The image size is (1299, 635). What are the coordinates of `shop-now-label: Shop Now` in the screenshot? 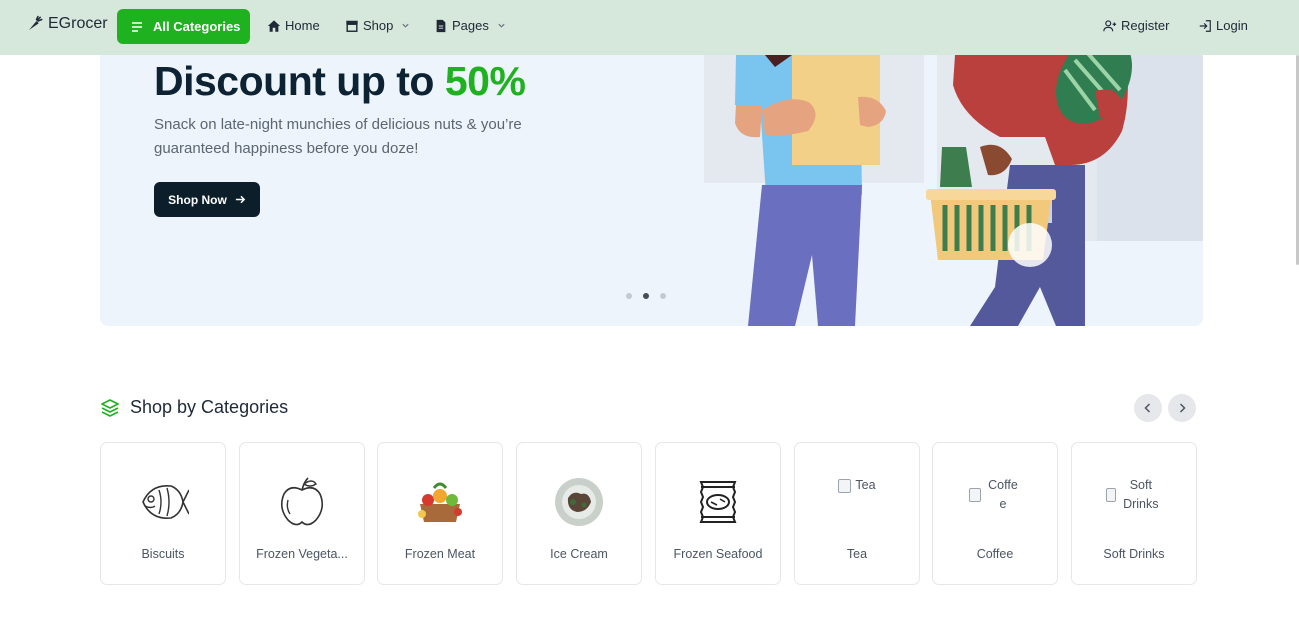 It's located at (197, 199).